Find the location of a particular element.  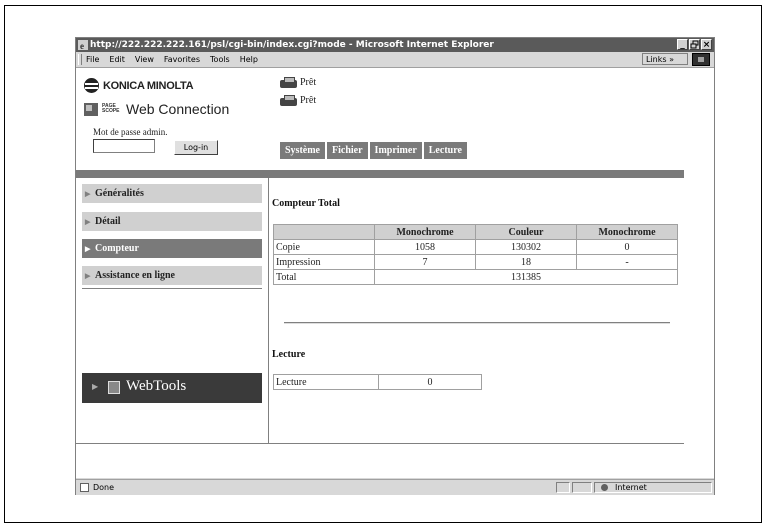

webtools-icon is located at coordinates (114, 387).